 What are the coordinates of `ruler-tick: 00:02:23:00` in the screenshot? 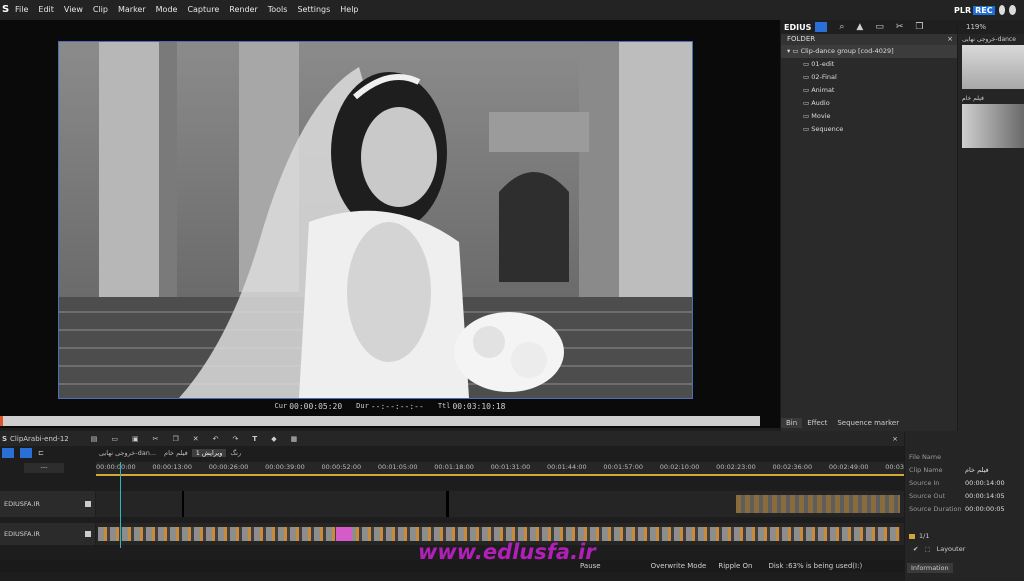 It's located at (736, 467).